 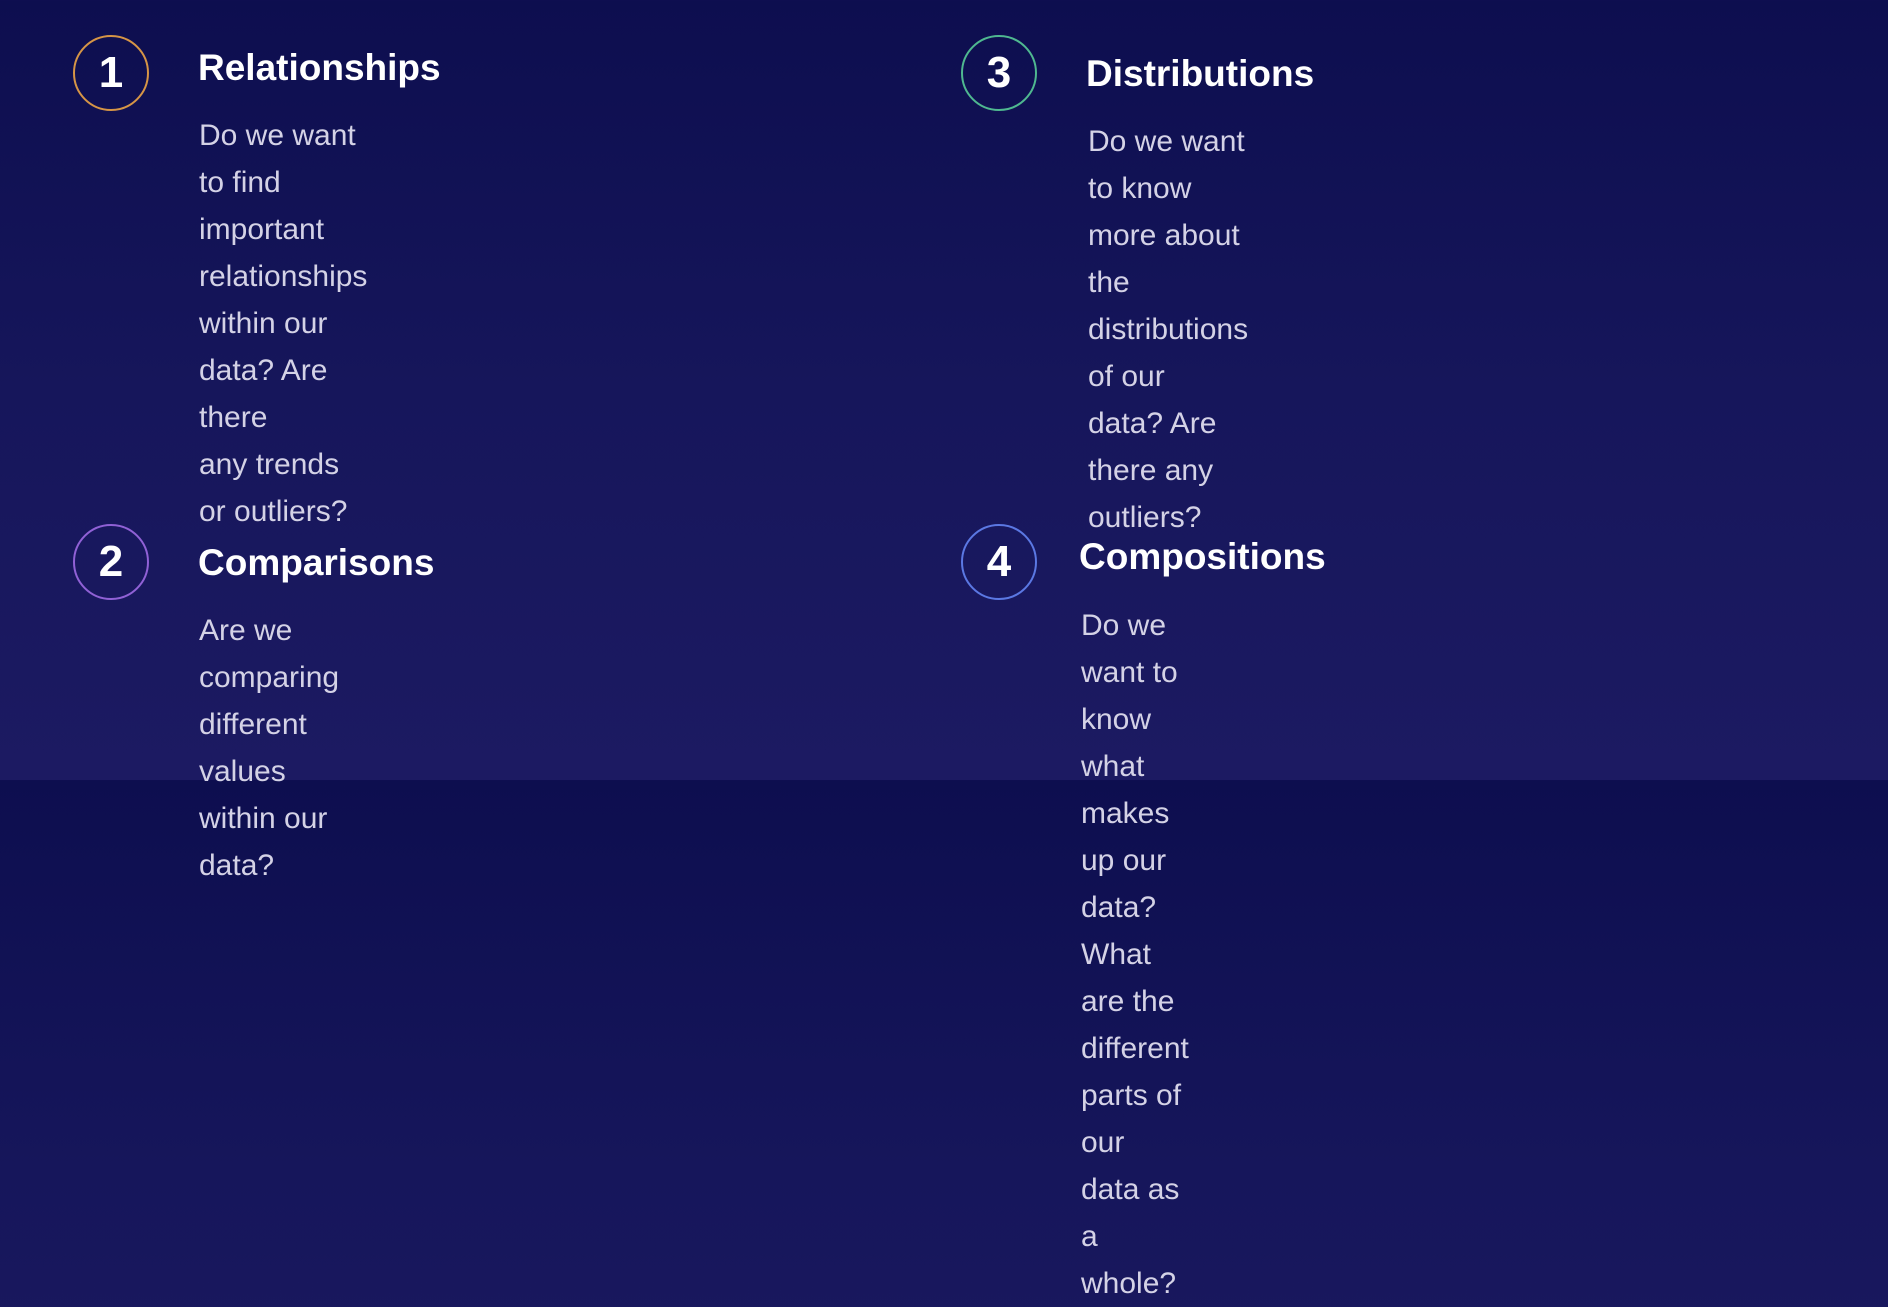 What do you see at coordinates (269, 701) in the screenshot?
I see `desc-line: Are we comparing different values` at bounding box center [269, 701].